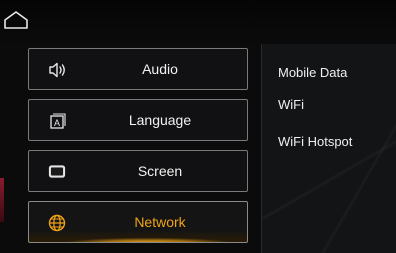 The height and width of the screenshot is (253, 396). I want to click on home-icon, so click(16, 20).